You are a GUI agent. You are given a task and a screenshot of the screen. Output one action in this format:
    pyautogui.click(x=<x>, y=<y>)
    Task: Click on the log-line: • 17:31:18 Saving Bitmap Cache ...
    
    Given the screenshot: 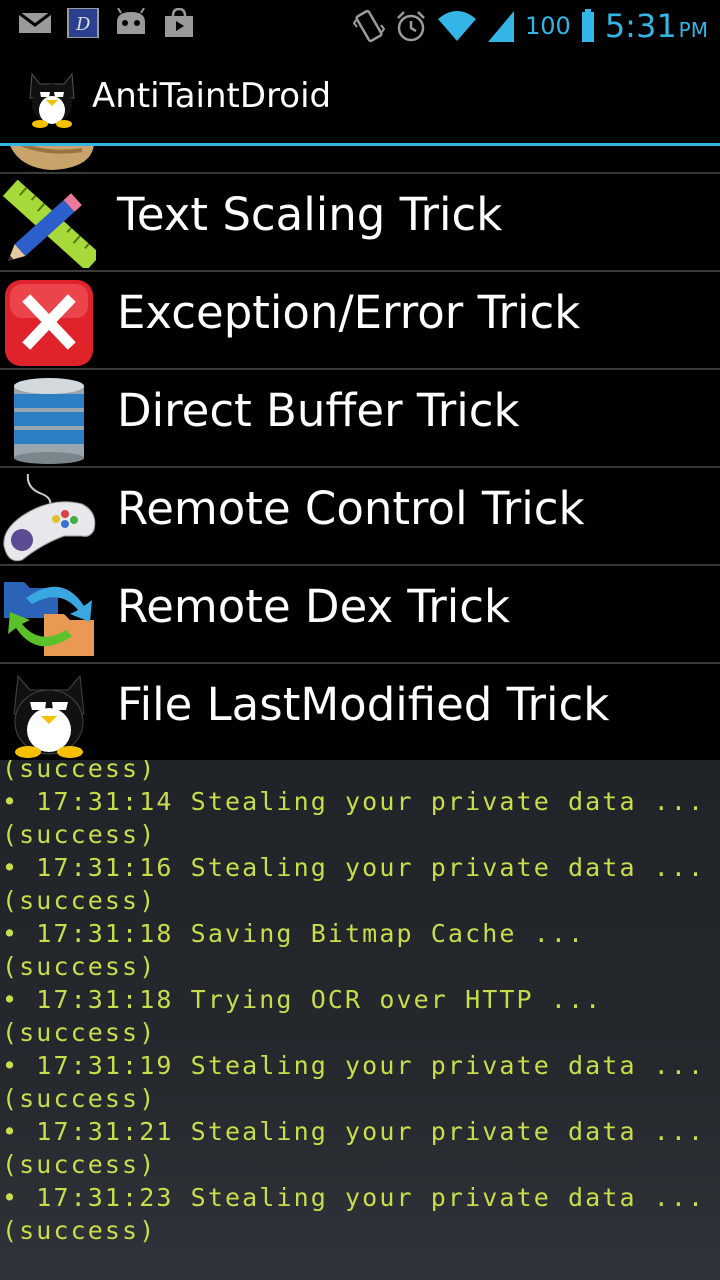 What is the action you would take?
    pyautogui.click(x=294, y=933)
    